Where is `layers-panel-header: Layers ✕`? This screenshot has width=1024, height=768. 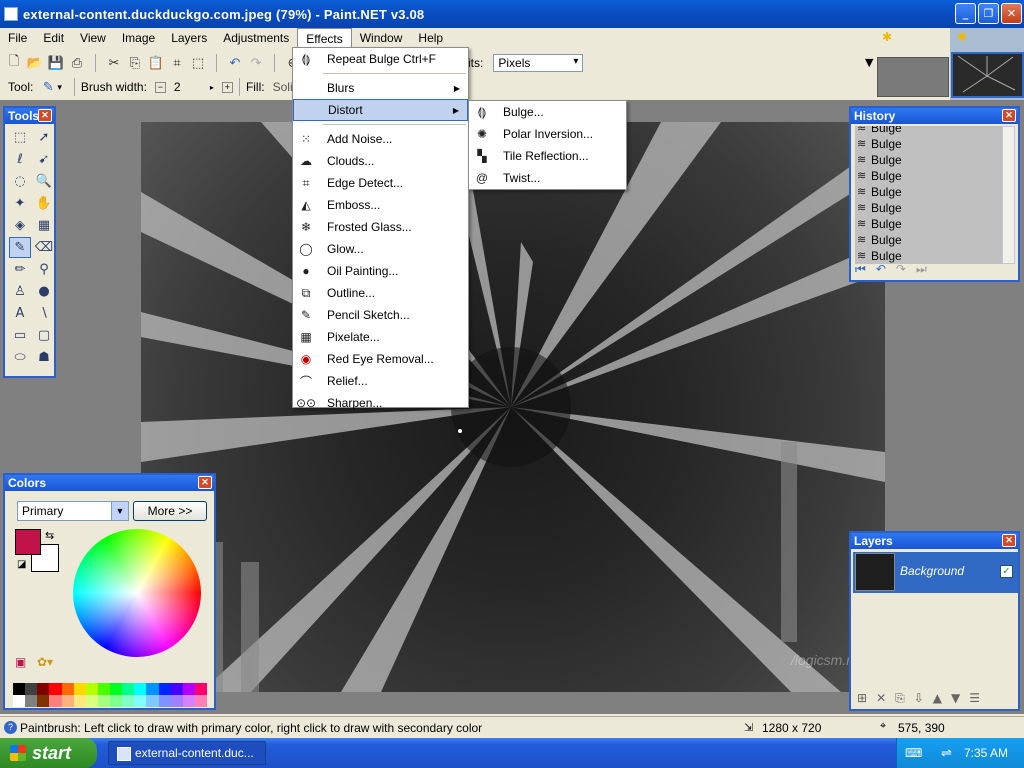 layers-panel-header: Layers ✕ is located at coordinates (934, 541).